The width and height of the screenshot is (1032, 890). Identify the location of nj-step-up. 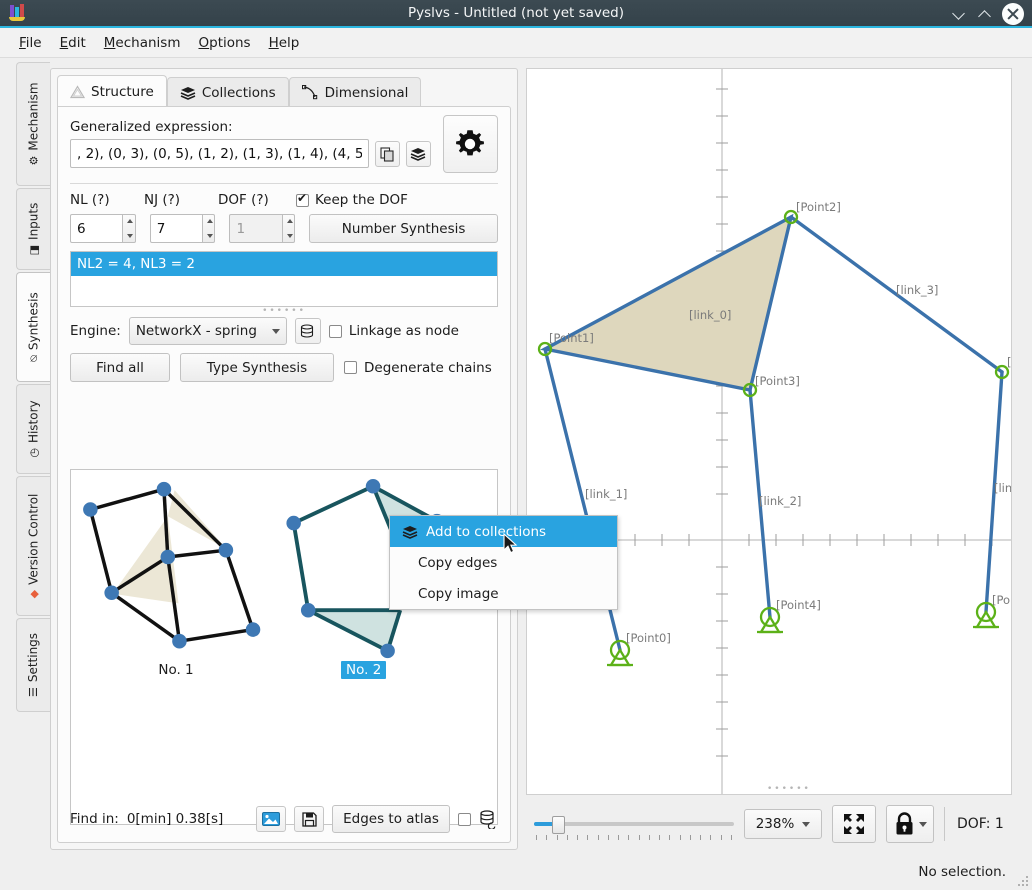
(208, 222).